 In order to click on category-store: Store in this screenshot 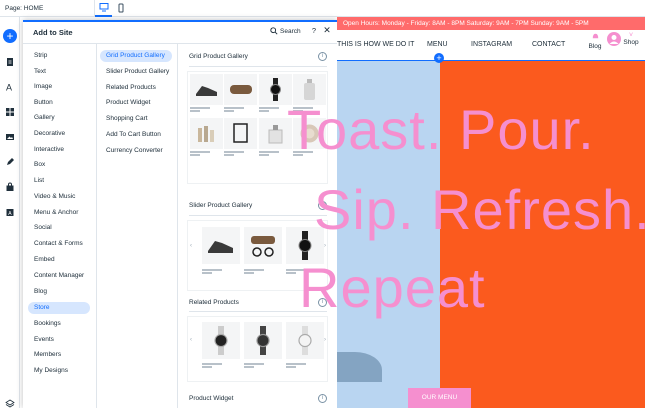, I will do `click(59, 308)`.